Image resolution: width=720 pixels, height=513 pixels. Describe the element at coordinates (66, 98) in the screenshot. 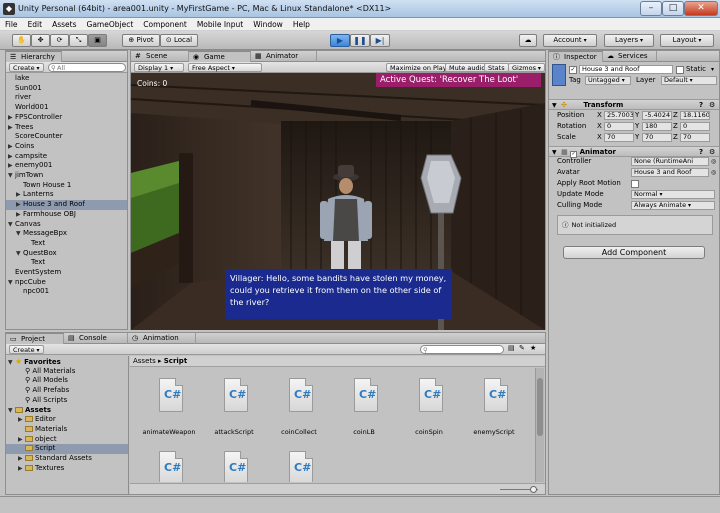

I see `hierarchy-item: river` at that location.